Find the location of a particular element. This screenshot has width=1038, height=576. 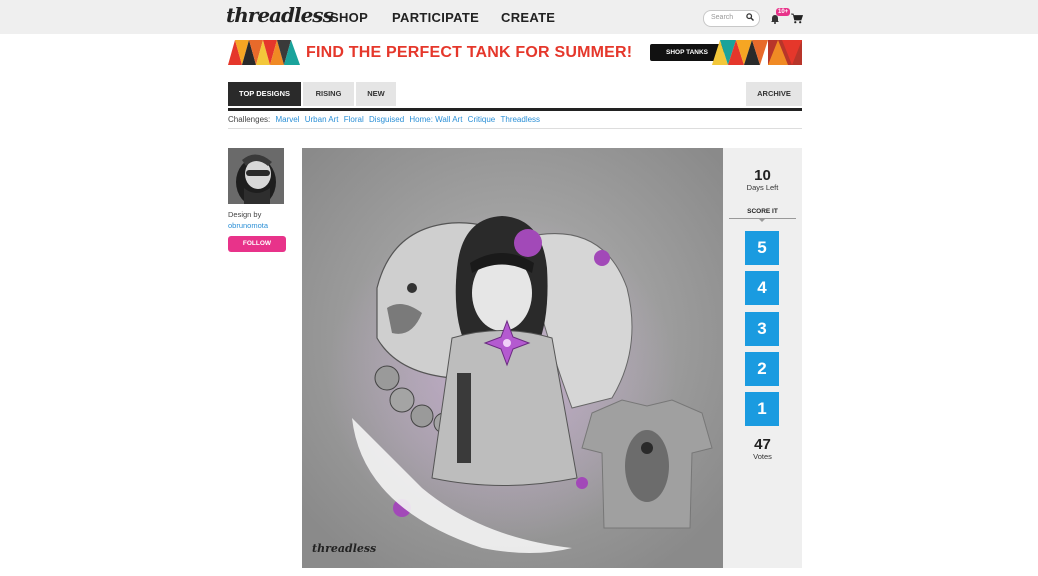

banner-headline: FIND THE PERFECT TANK FOR SUMMER! is located at coordinates (469, 52).